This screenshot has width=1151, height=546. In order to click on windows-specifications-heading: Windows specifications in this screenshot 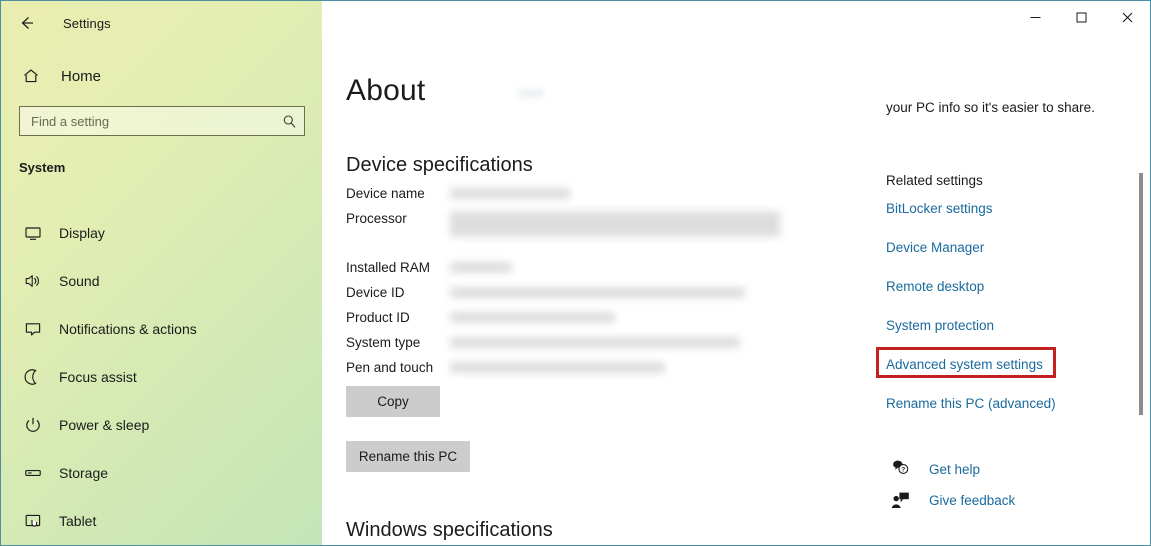, I will do `click(449, 529)`.